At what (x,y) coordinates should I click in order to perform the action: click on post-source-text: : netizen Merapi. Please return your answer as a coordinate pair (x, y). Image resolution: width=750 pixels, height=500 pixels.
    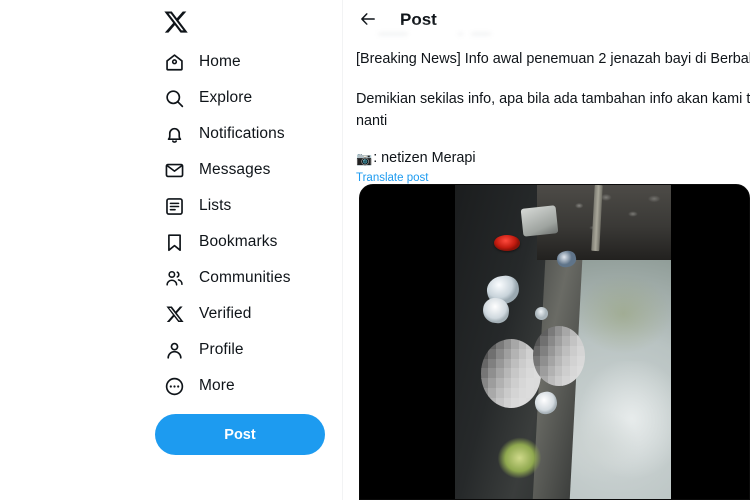
    Looking at the image, I should click on (424, 158).